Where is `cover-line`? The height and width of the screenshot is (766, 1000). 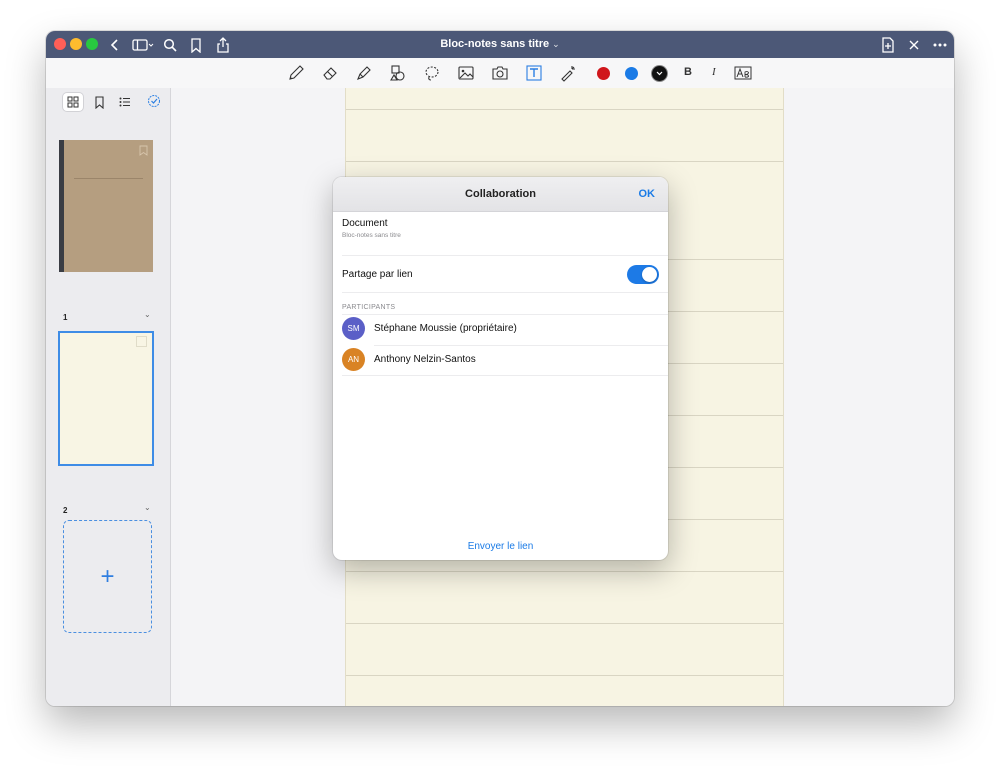 cover-line is located at coordinates (108, 178).